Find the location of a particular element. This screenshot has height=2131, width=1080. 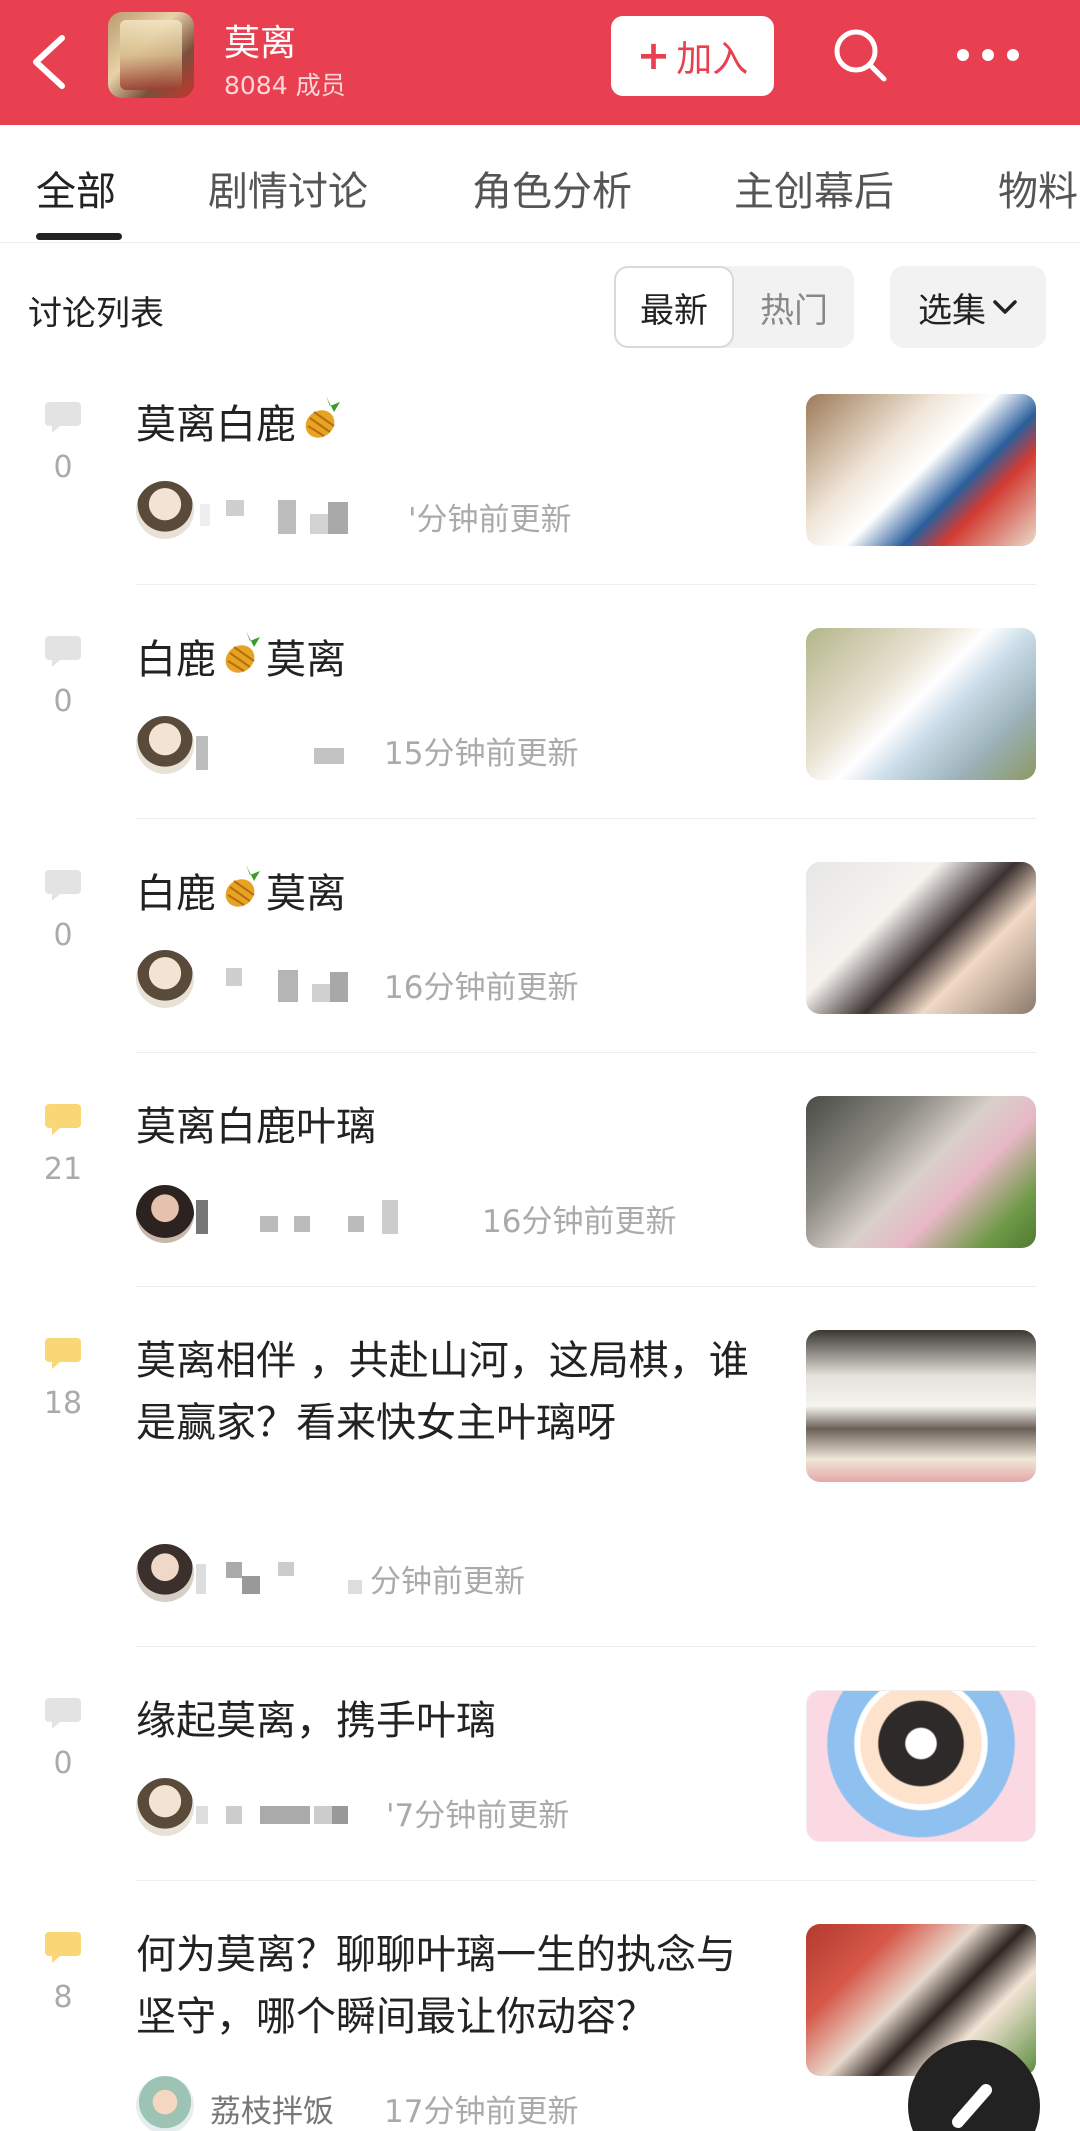

item-title: 何为莫离？聊聊叶璃一生的执念与坚守，哪个瞬间最让你动容？ is located at coordinates (451, 1986).